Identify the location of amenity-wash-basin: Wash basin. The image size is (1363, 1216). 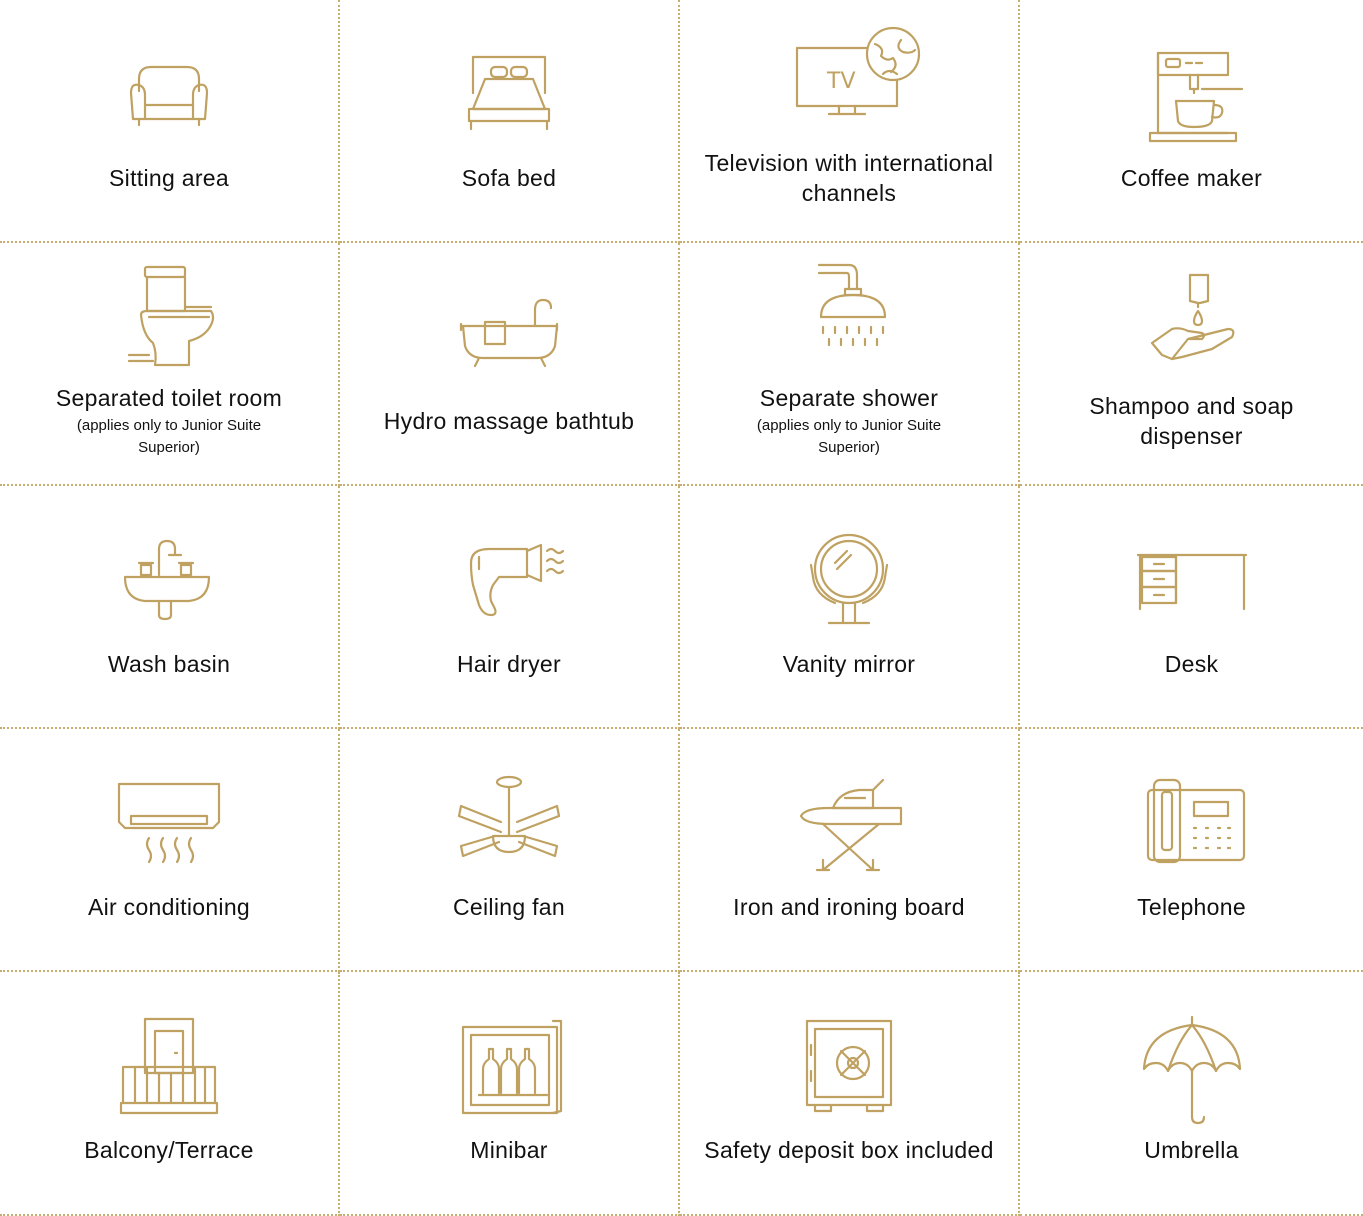
(170, 607).